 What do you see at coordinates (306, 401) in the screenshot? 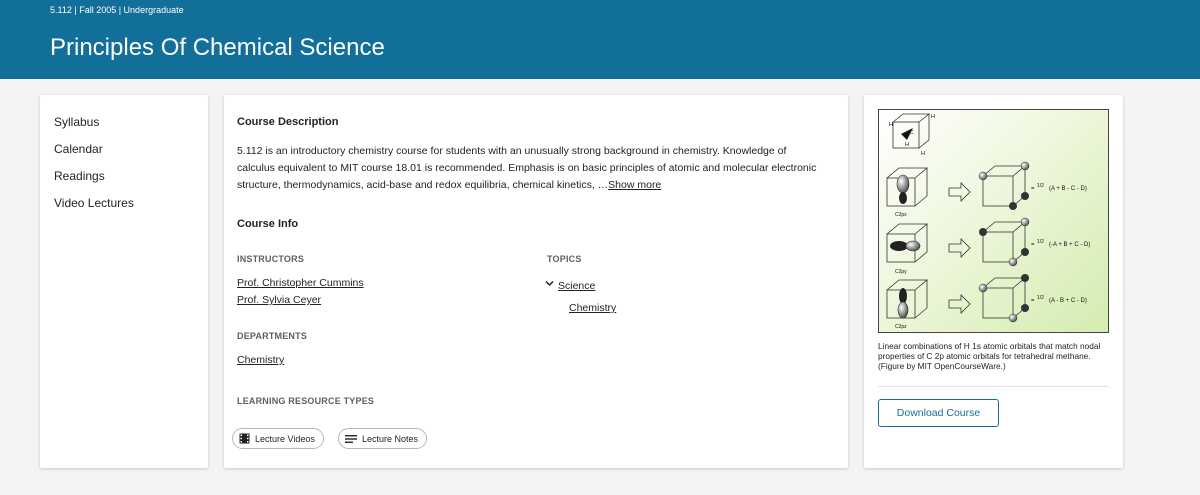
I see `resource-types-label: LEARNING RESOURCE TYPES` at bounding box center [306, 401].